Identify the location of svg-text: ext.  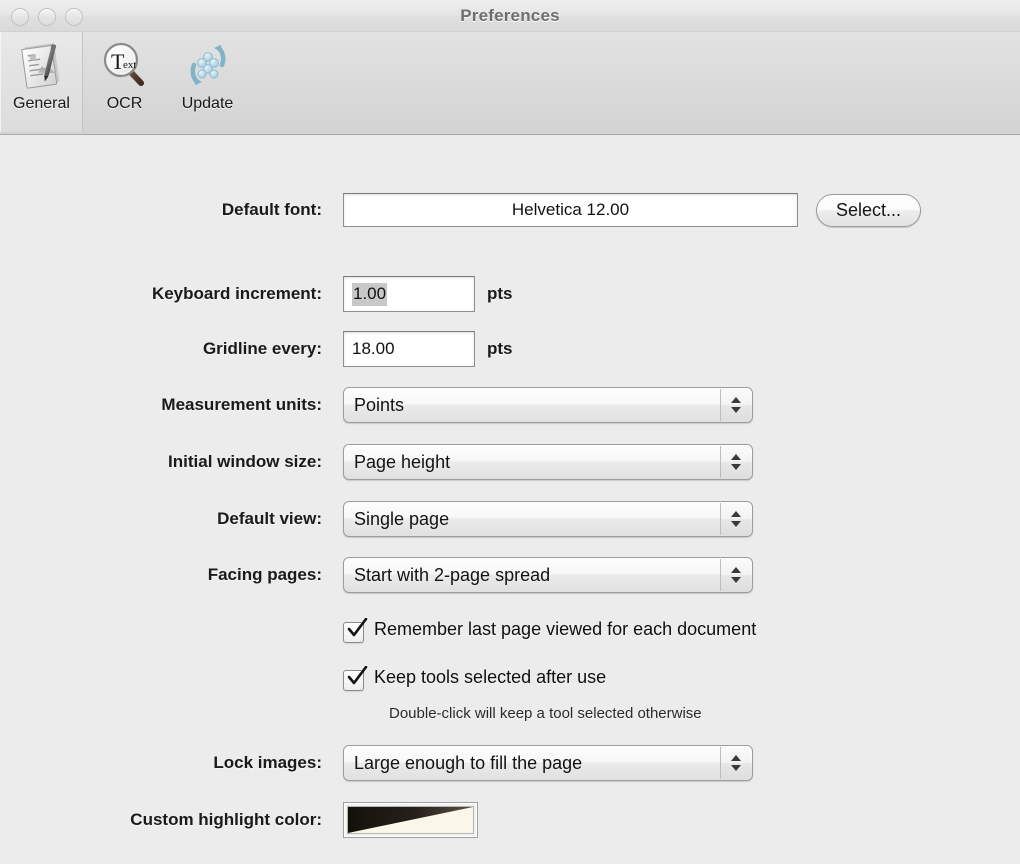
(129, 65).